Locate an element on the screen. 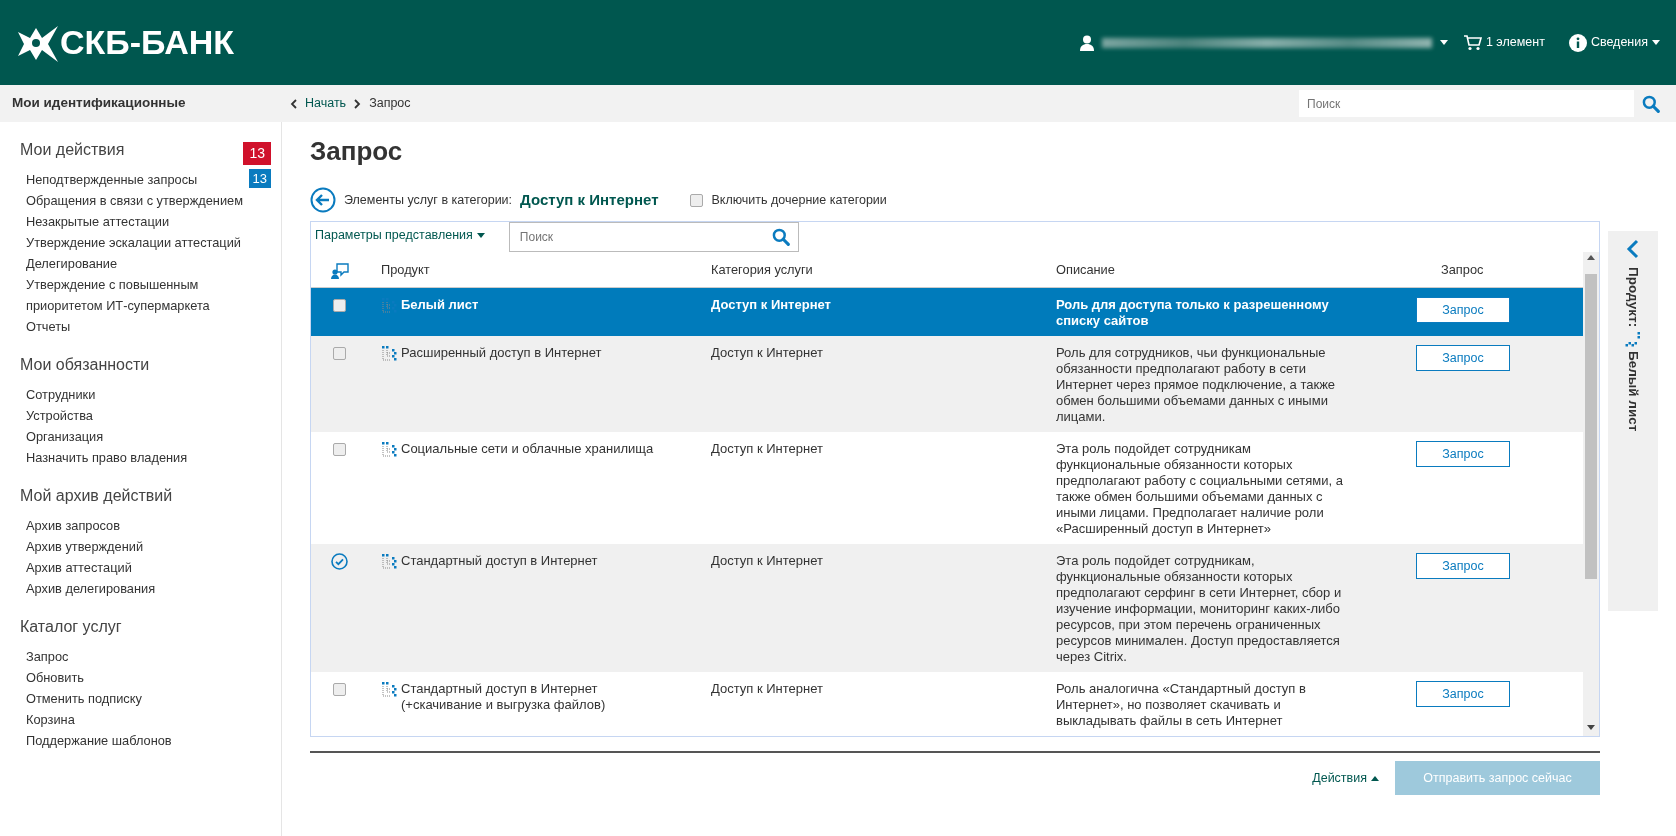  check-circle-icon is located at coordinates (339, 562).